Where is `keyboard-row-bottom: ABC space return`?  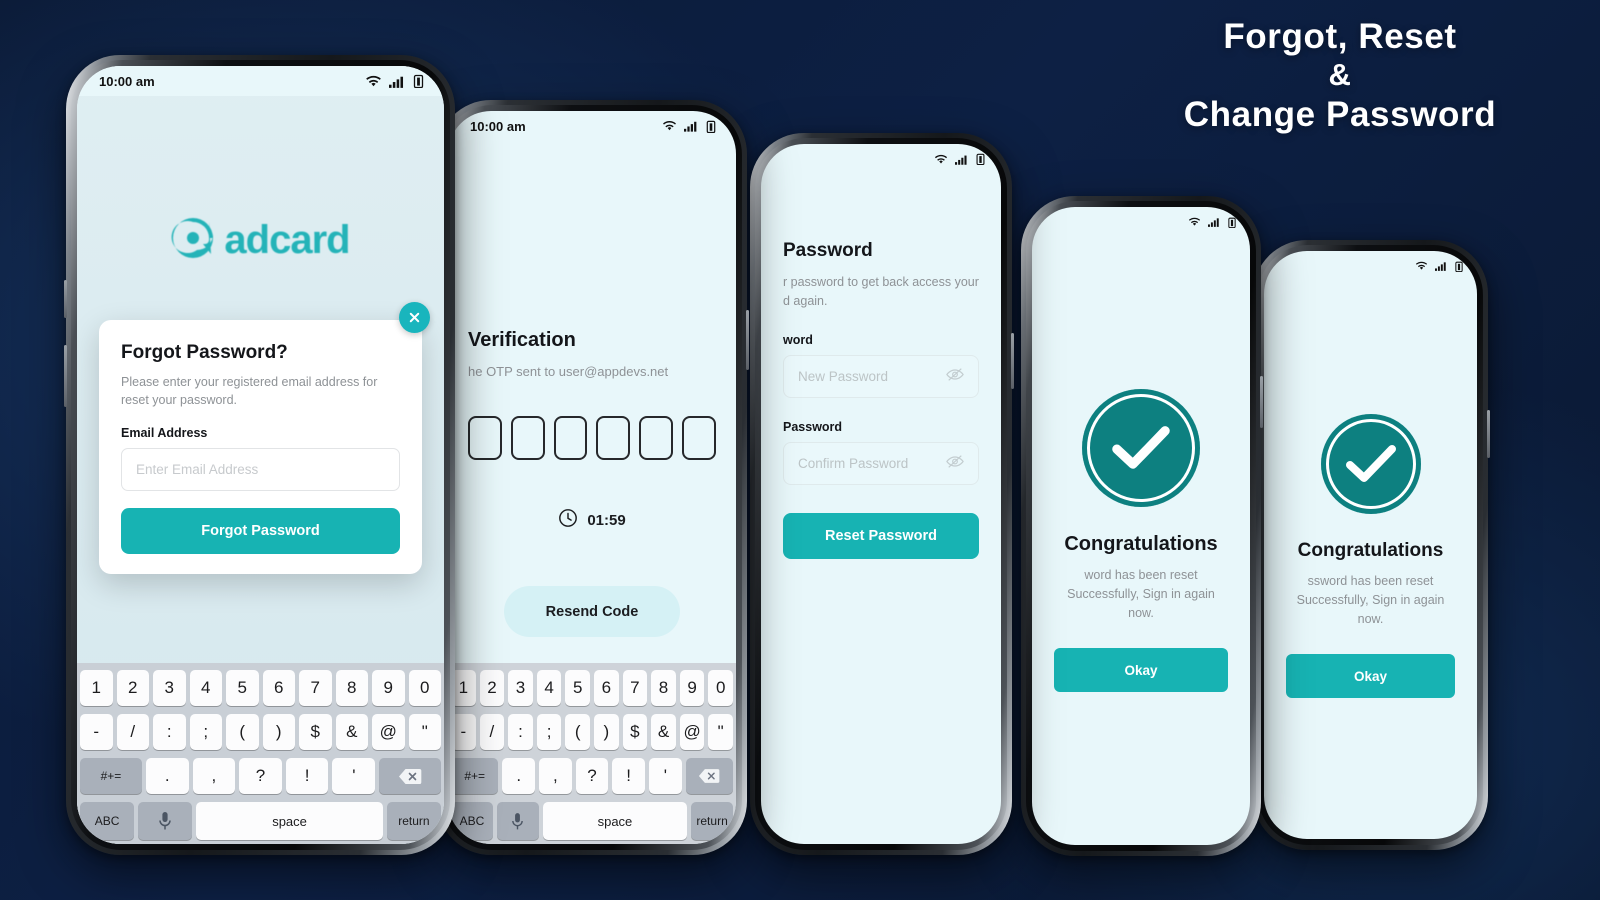
keyboard-row-bottom: ABC space return is located at coordinates (592, 821).